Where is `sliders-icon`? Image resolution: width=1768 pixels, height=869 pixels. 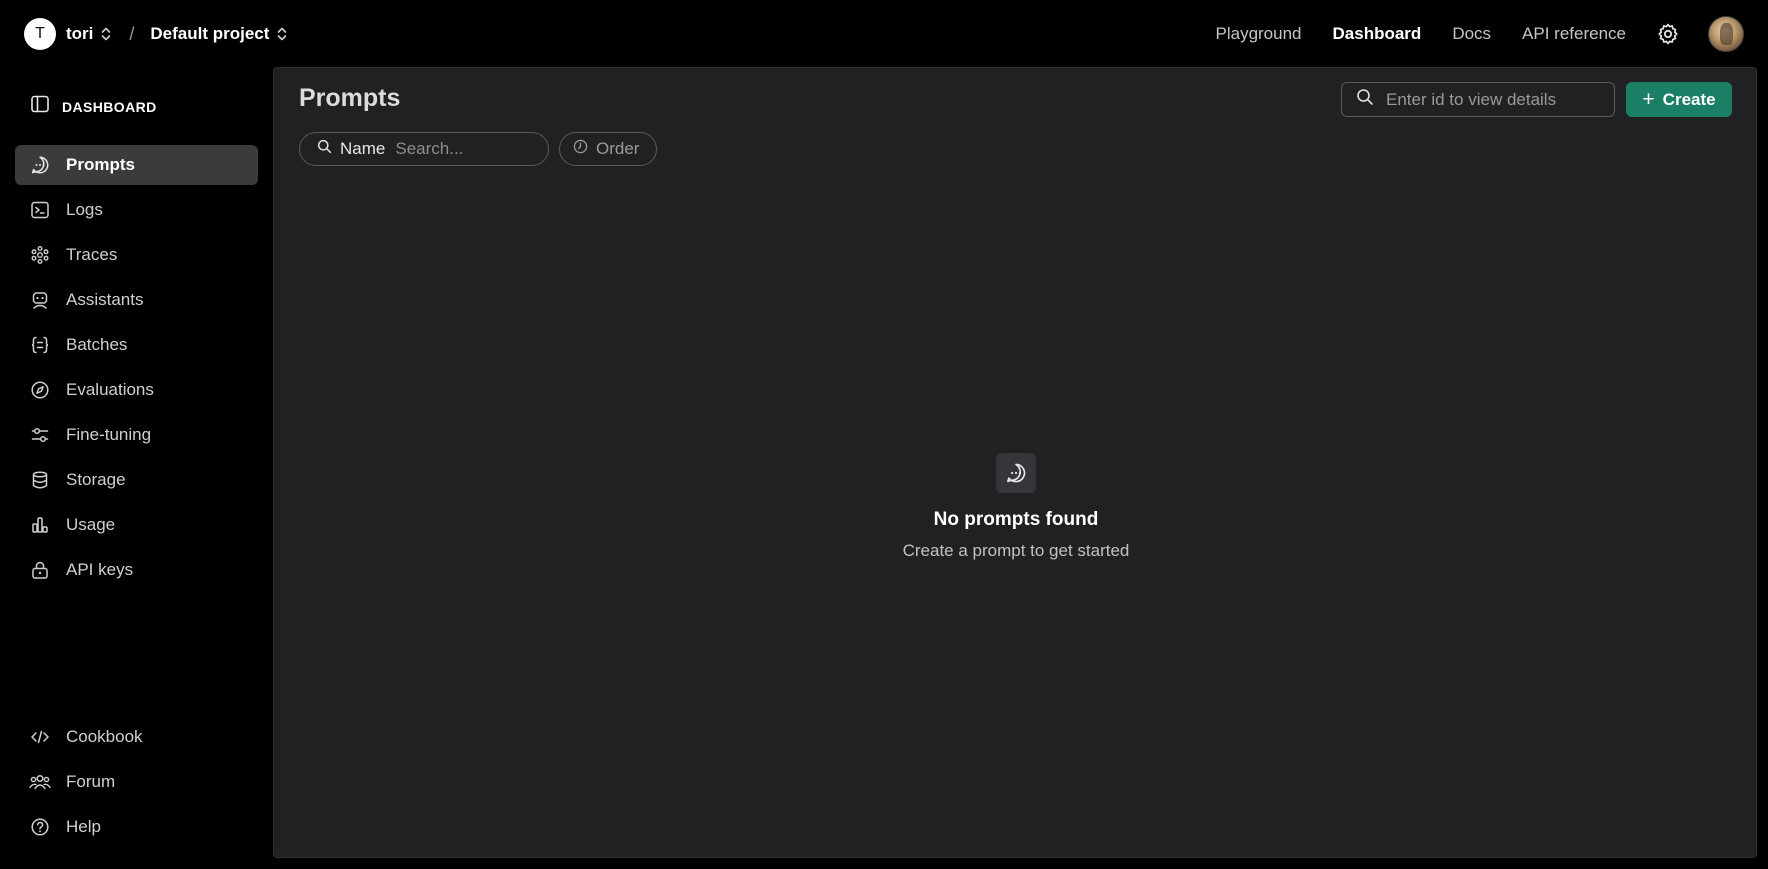
sliders-icon is located at coordinates (40, 435).